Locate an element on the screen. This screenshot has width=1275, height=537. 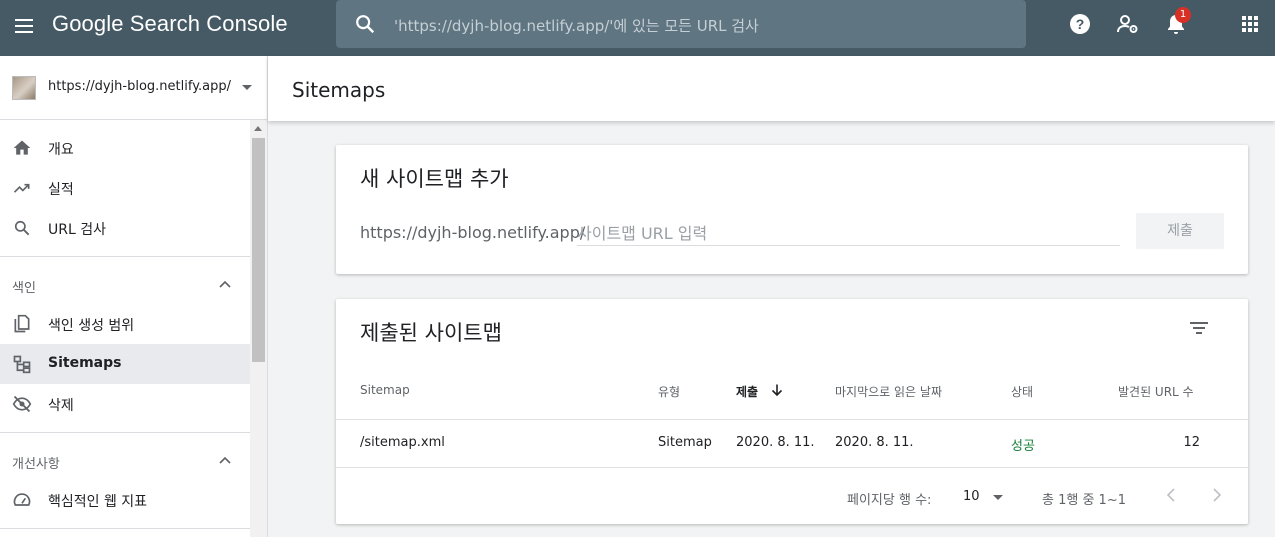
cell-submitted: 2020. 8. 11. is located at coordinates (775, 442).